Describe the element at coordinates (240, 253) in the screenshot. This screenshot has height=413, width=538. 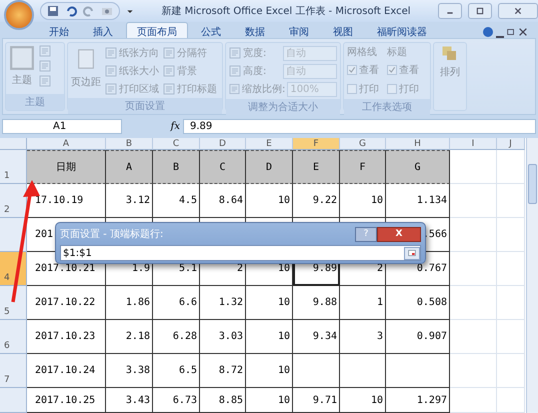
I see `range-field: $1:$1` at that location.